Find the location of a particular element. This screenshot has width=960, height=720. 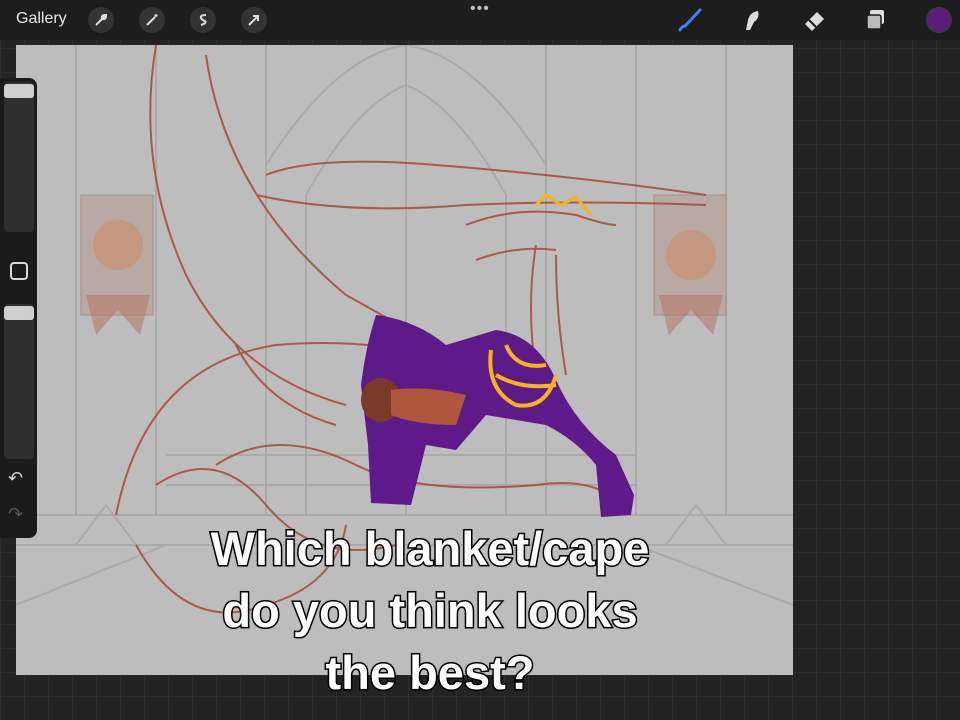

redo-button: ↷ is located at coordinates (15, 514).